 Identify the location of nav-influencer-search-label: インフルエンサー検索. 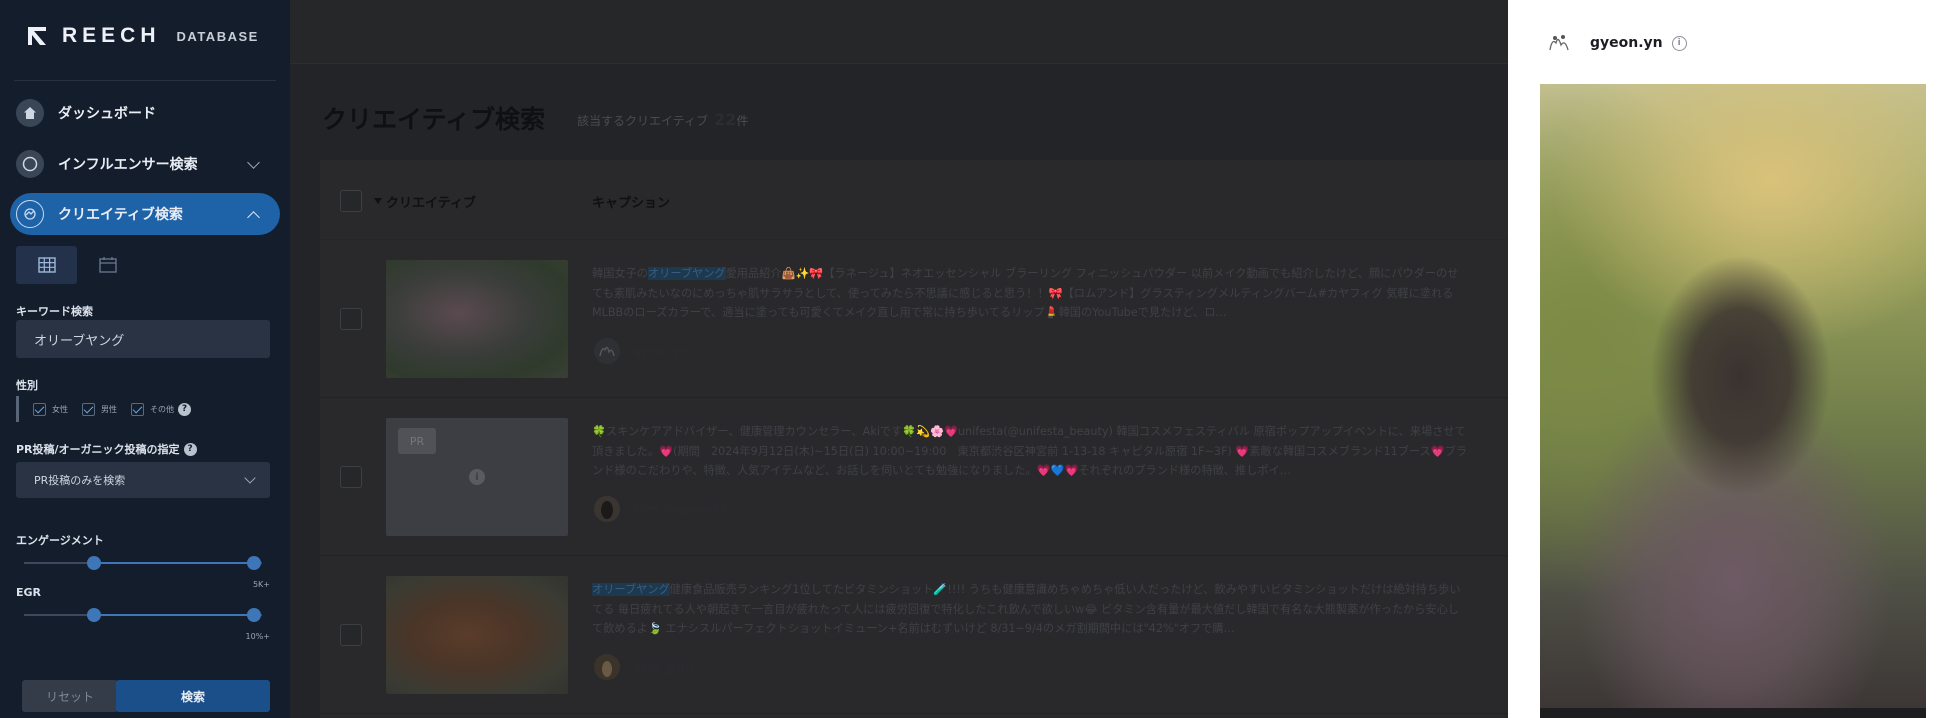
(128, 165).